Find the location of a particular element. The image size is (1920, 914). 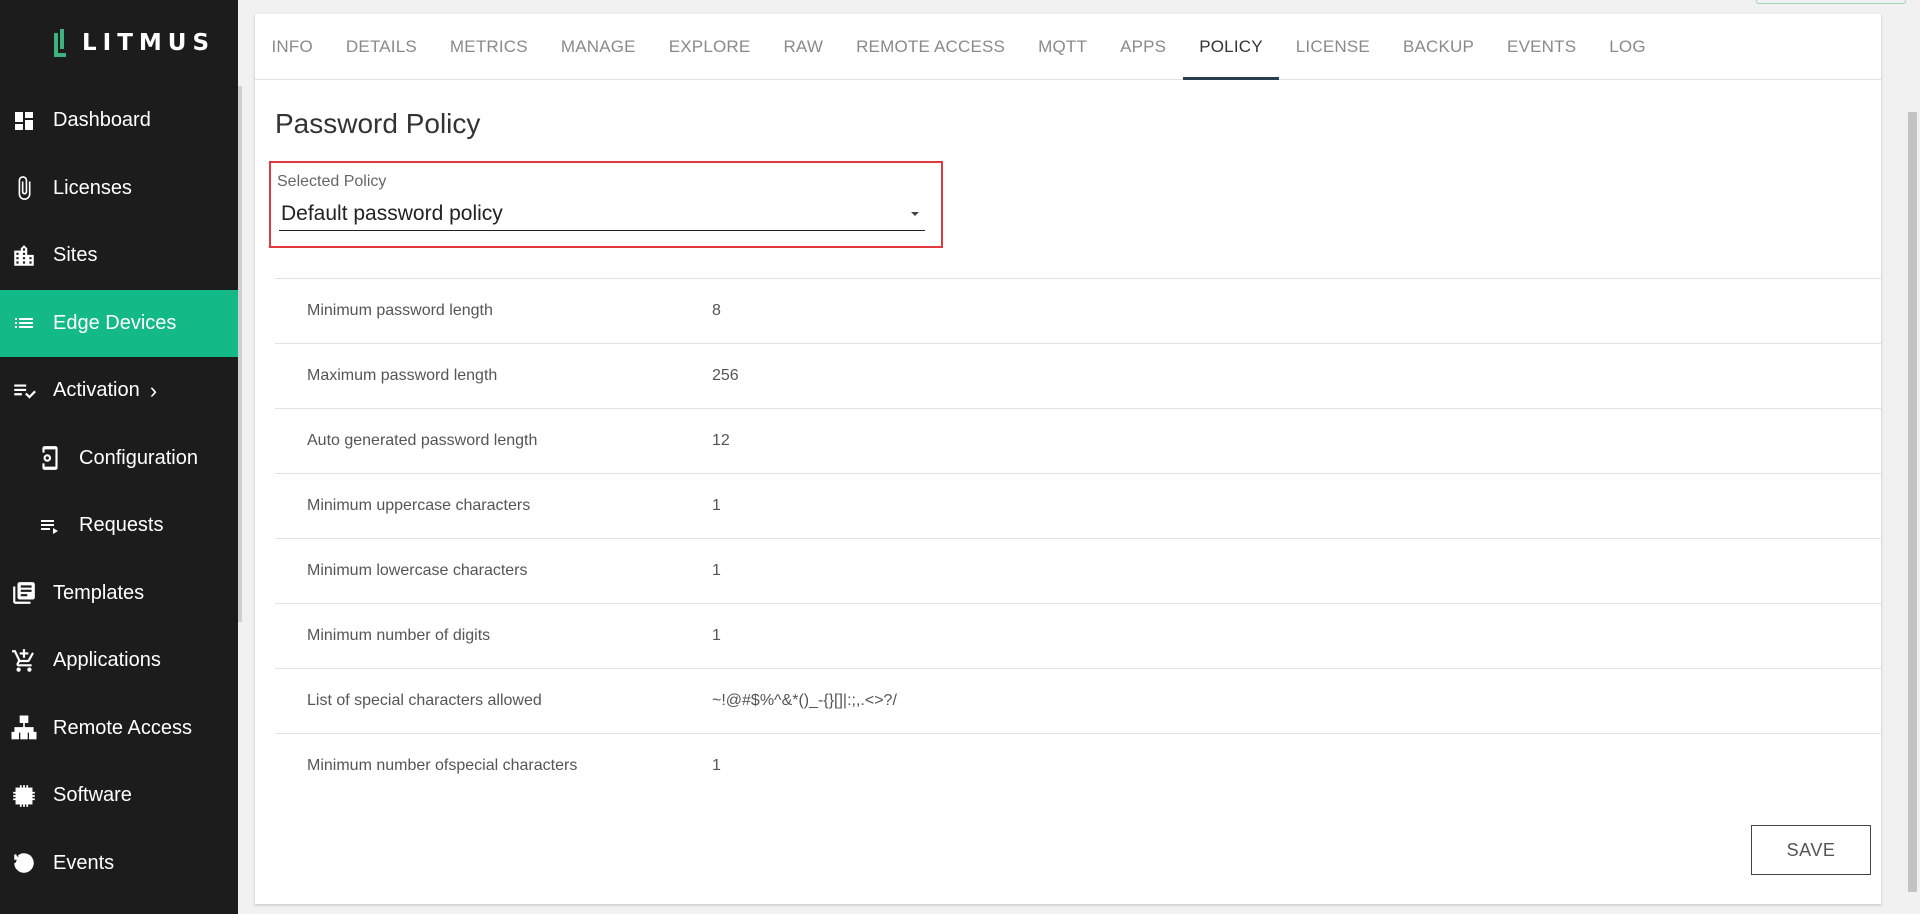

rule-value: 256 is located at coordinates (725, 375).